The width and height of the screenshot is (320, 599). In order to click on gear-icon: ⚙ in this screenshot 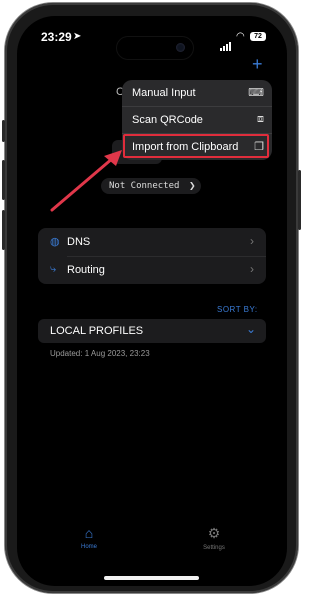, I will do `click(214, 533)`.